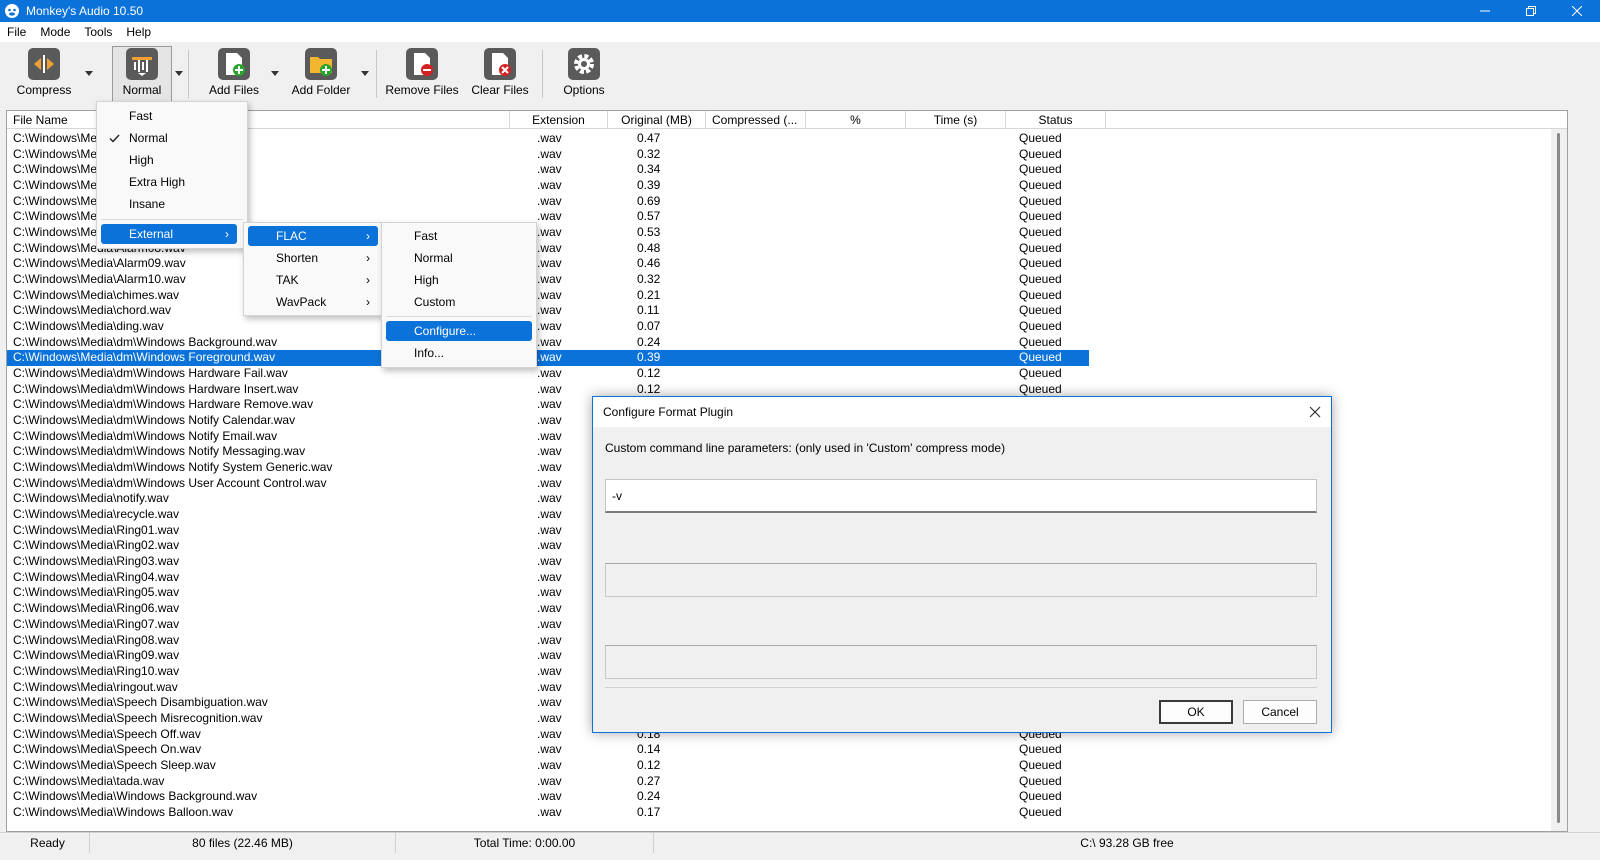  Describe the element at coordinates (1280, 712) in the screenshot. I see `cancel-button: Cancel` at that location.